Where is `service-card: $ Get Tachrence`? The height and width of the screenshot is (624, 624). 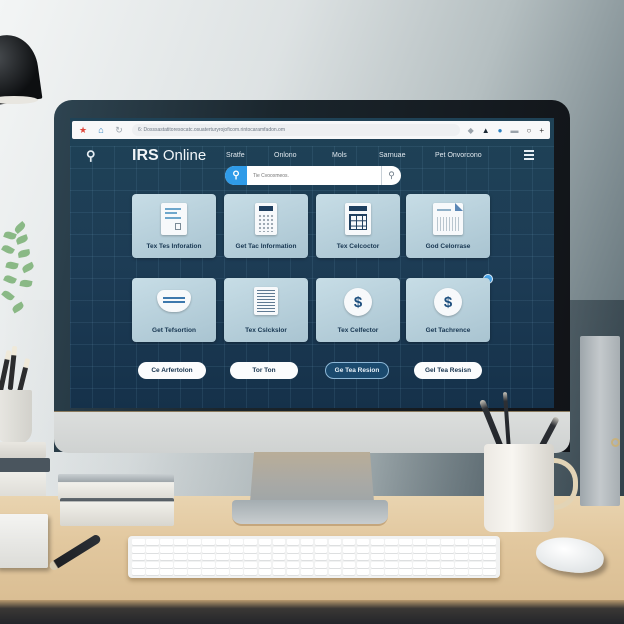 service-card: $ Get Tachrence is located at coordinates (448, 310).